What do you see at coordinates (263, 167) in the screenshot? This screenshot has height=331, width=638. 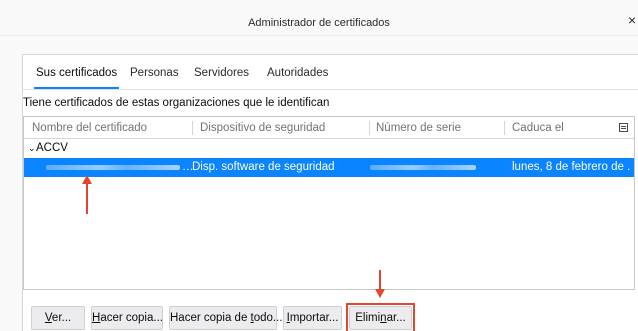 I see `security-device-cell: Disp. software de seguridad` at bounding box center [263, 167].